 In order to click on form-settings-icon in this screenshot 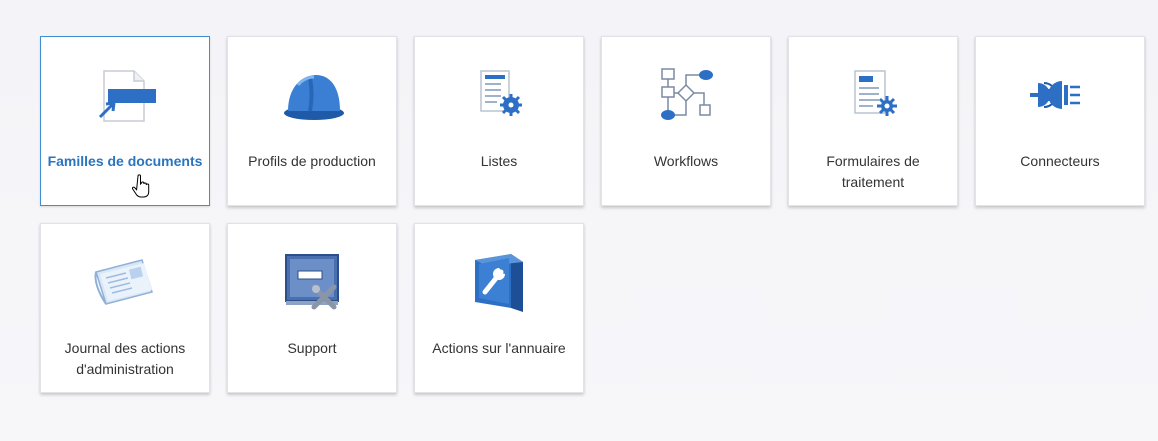, I will do `click(873, 95)`.